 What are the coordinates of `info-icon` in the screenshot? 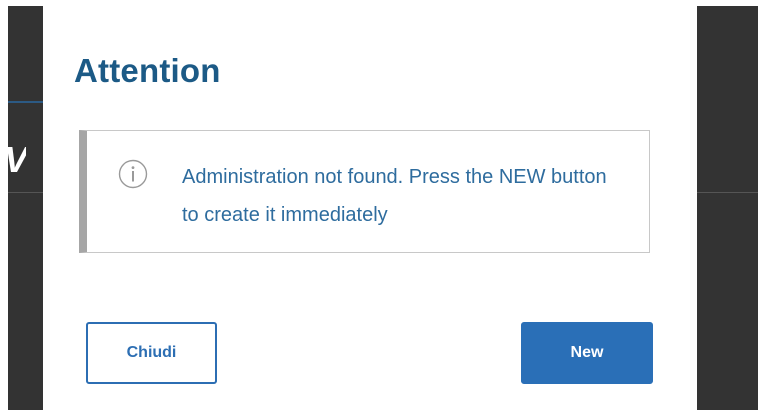 It's located at (133, 174).